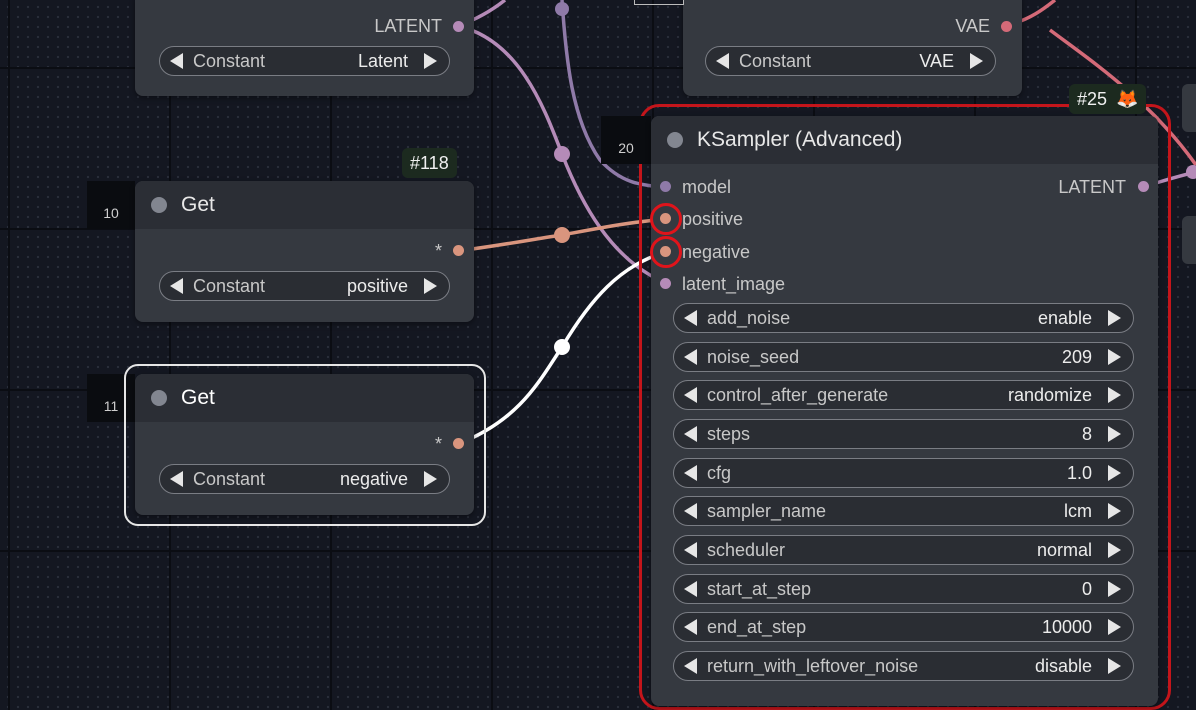 Image resolution: width=1196 pixels, height=710 pixels. Describe the element at coordinates (904, 140) in the screenshot. I see `node-header: KSampler (Advanced)` at that location.